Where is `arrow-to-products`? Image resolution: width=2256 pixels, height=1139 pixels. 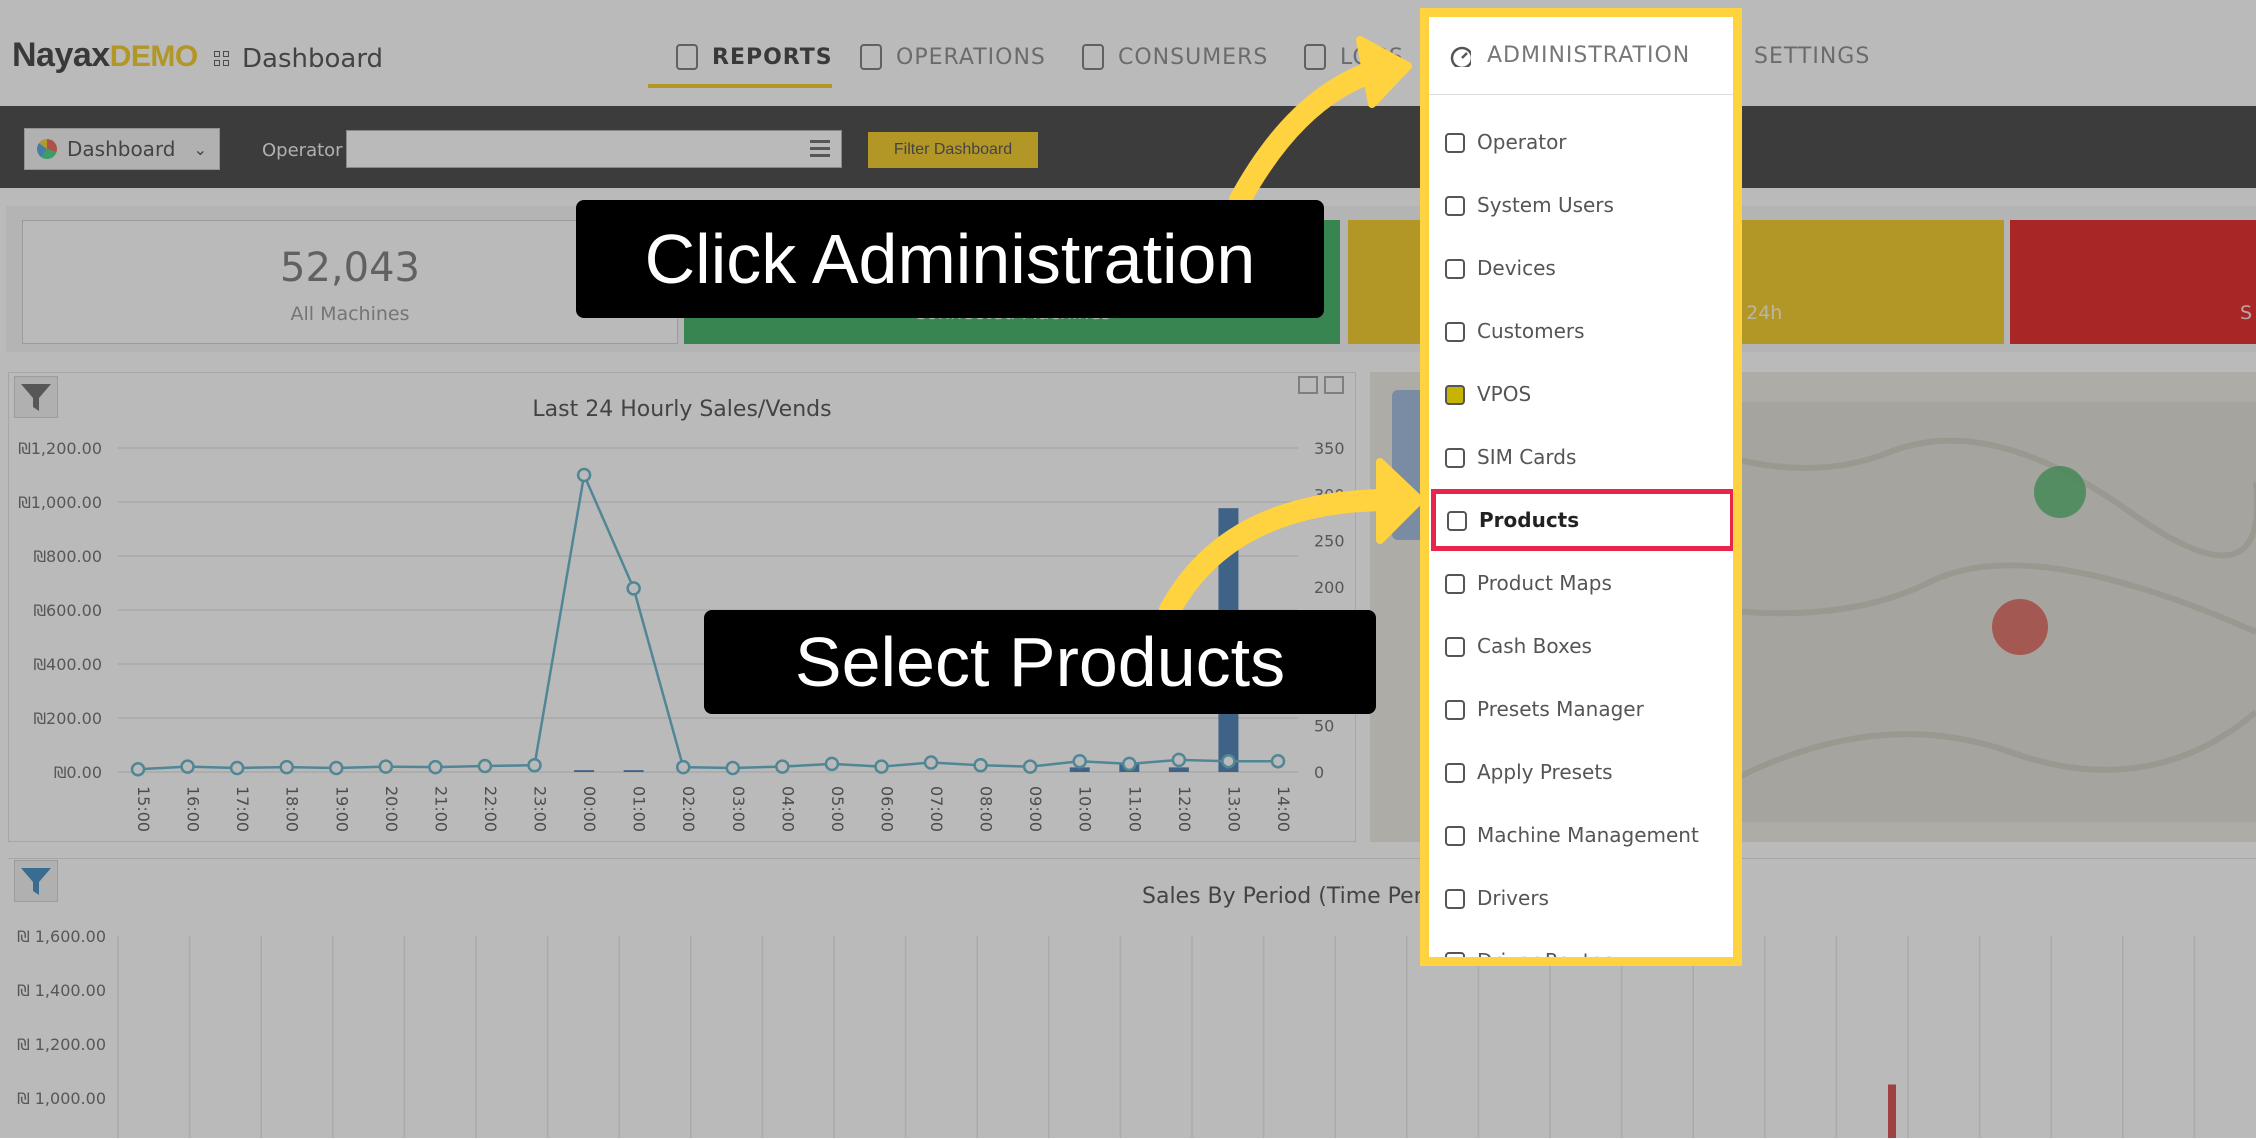 arrow-to-products is located at coordinates (1280, 555).